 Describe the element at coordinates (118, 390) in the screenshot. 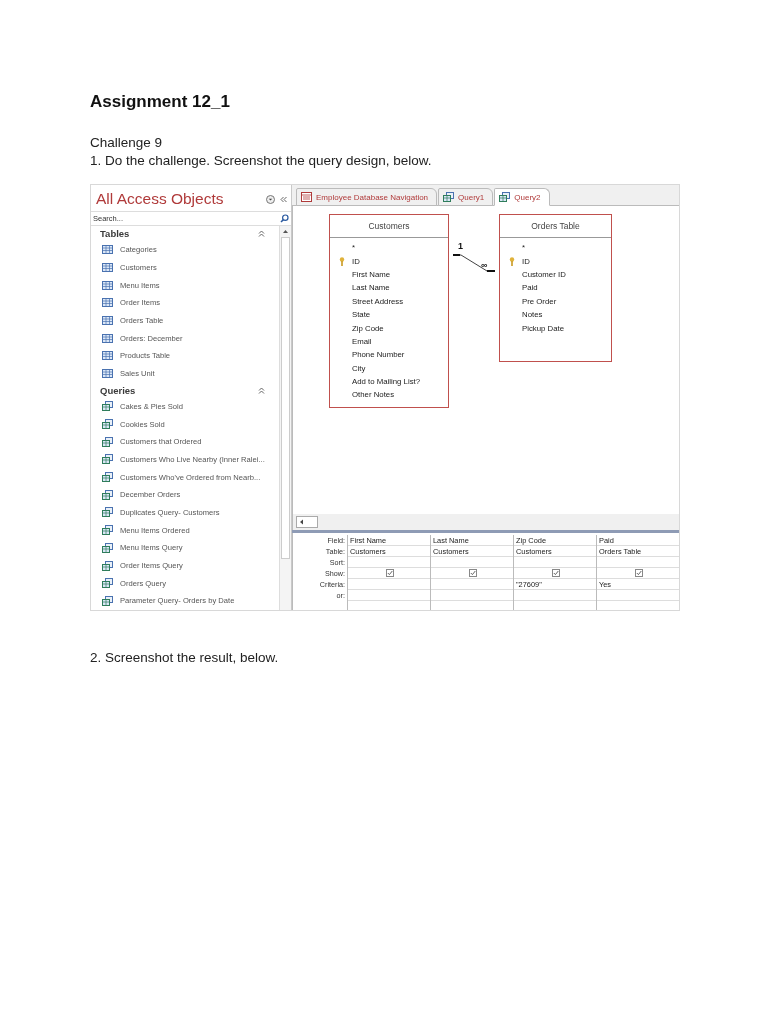

I see `group-header: Queries` at that location.